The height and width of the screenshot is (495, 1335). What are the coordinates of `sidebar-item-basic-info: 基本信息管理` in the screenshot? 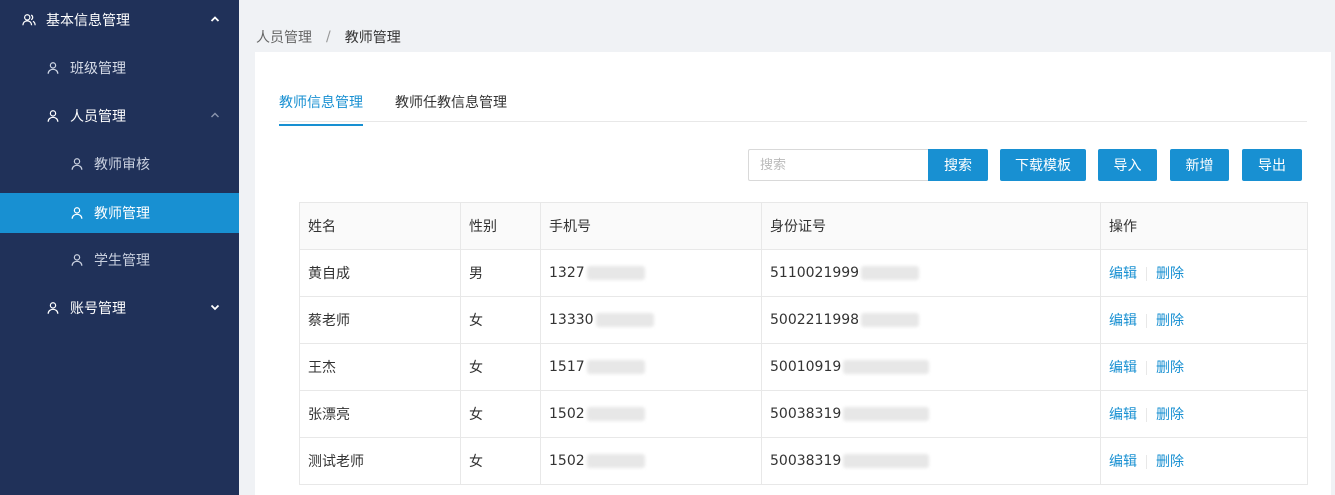 It's located at (119, 20).